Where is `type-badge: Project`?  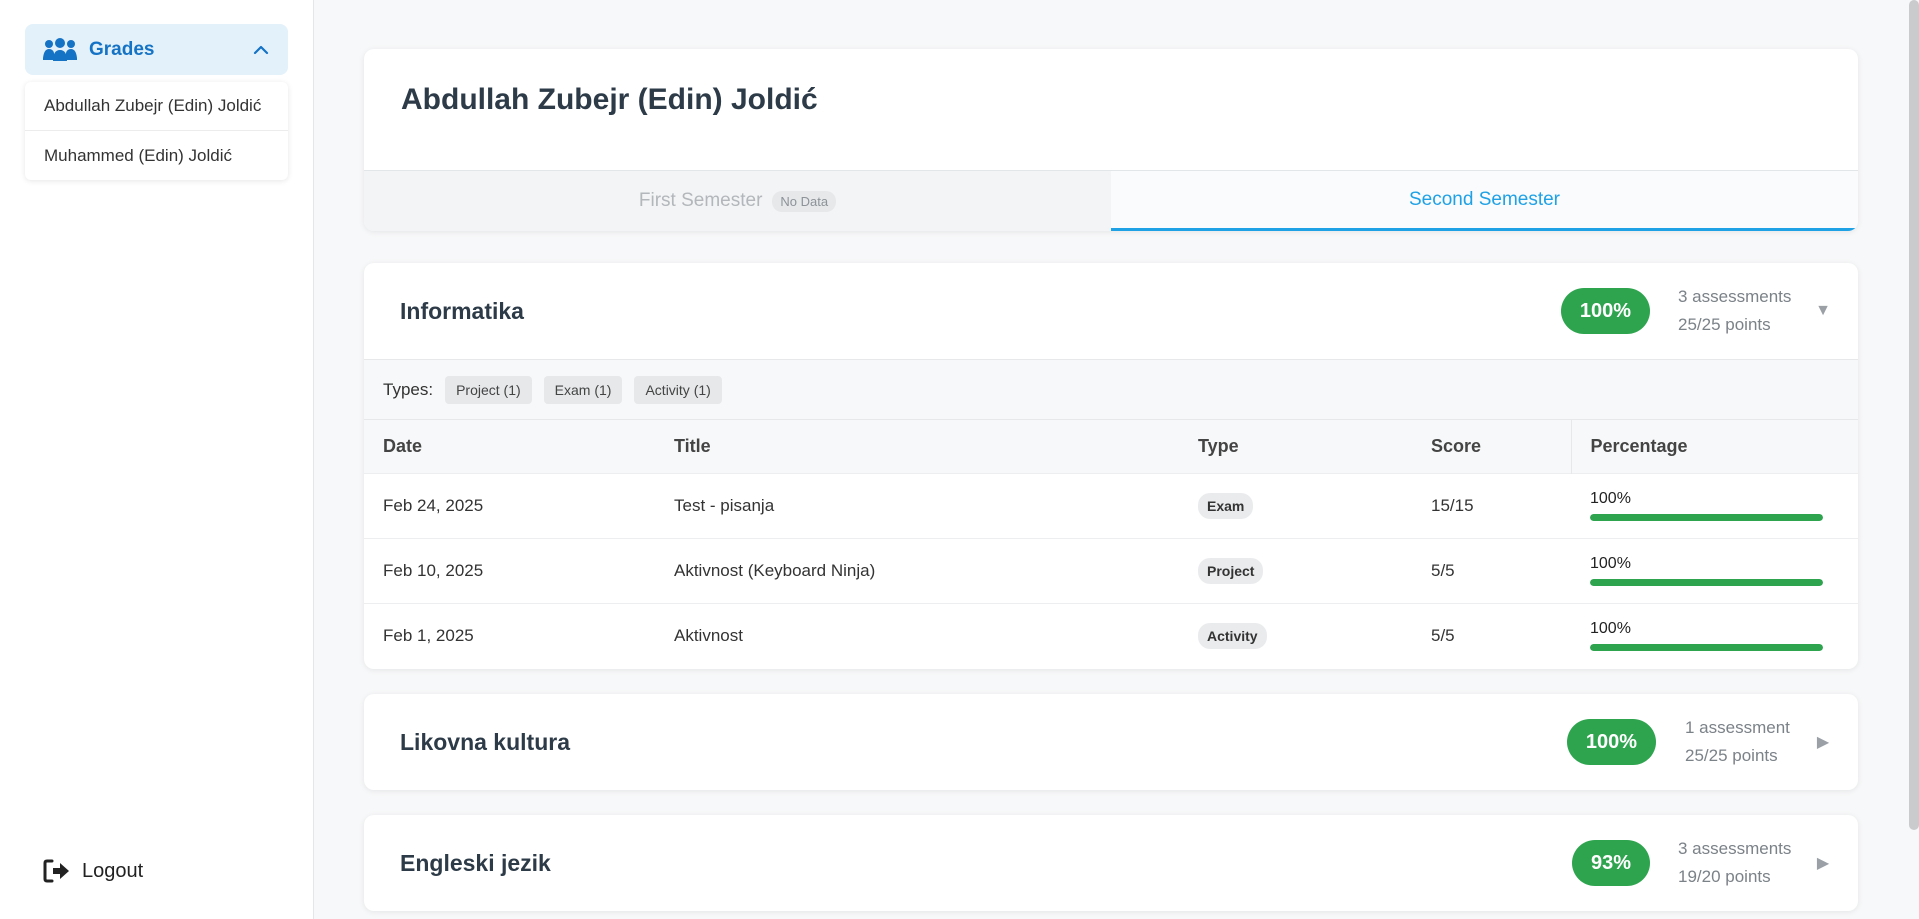
type-badge: Project is located at coordinates (1231, 570).